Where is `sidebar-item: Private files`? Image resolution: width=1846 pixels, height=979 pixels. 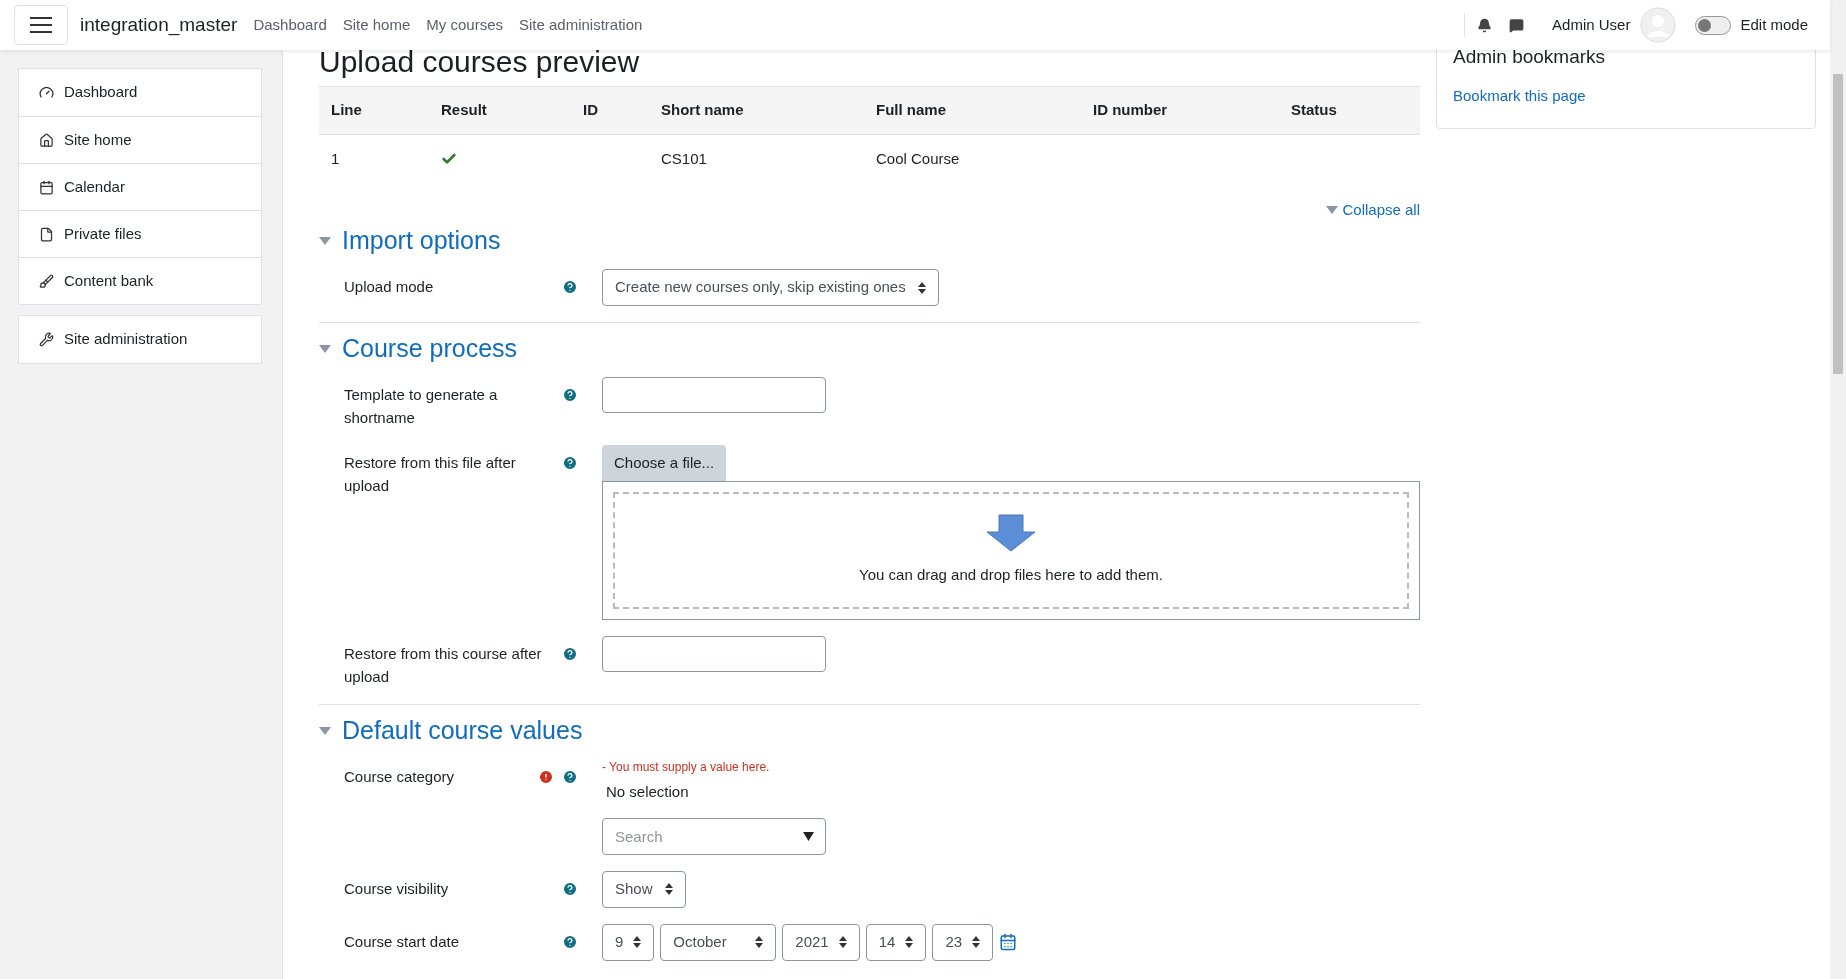 sidebar-item: Private files is located at coordinates (140, 233).